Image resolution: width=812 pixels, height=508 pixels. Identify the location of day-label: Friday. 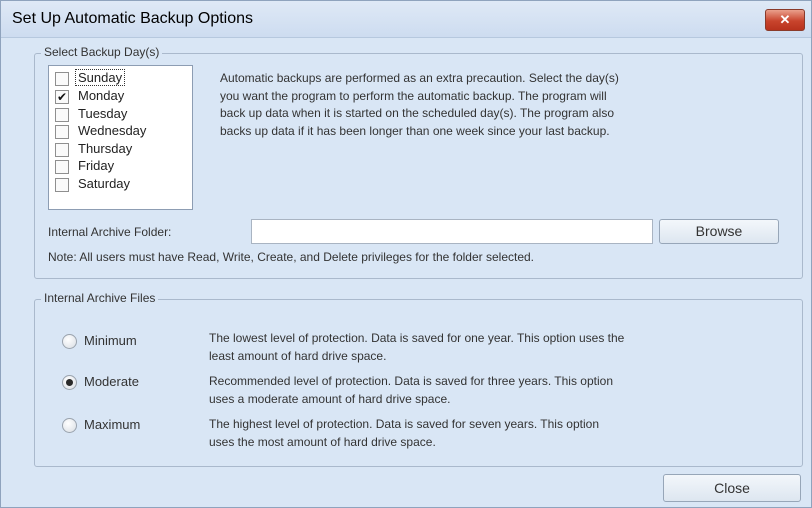
(96, 165).